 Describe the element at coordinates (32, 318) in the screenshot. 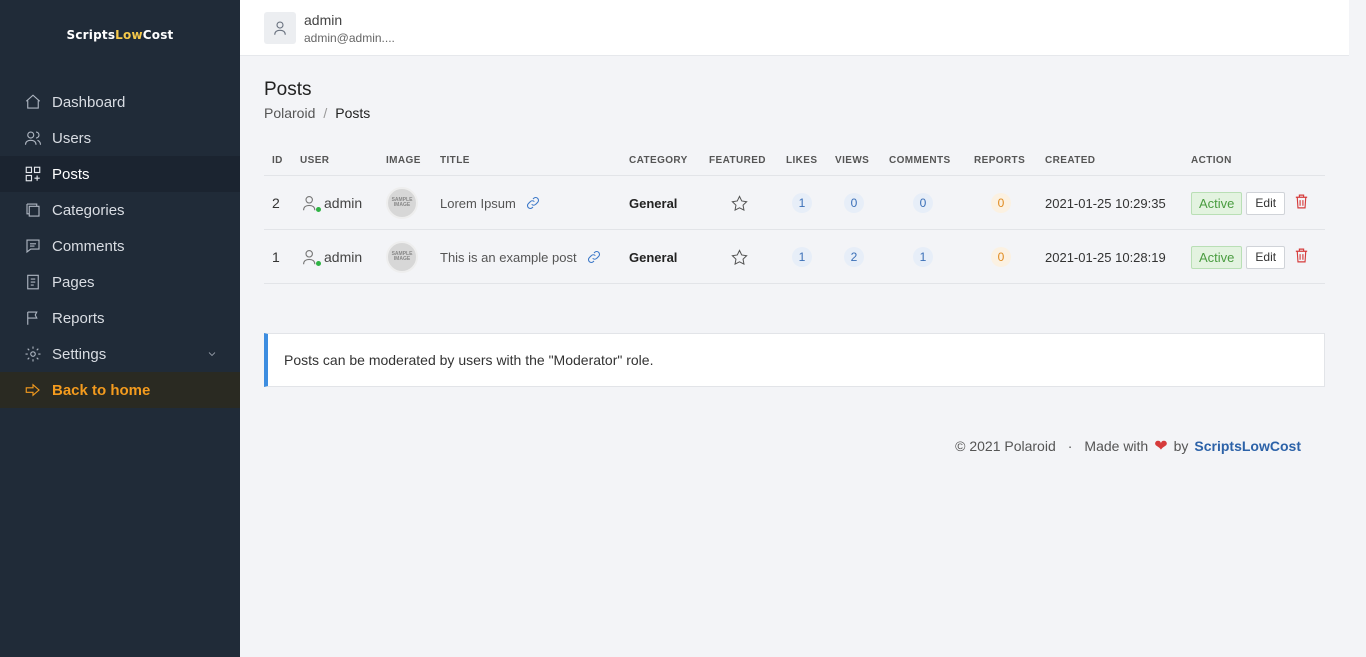

I see `flag-icon` at that location.